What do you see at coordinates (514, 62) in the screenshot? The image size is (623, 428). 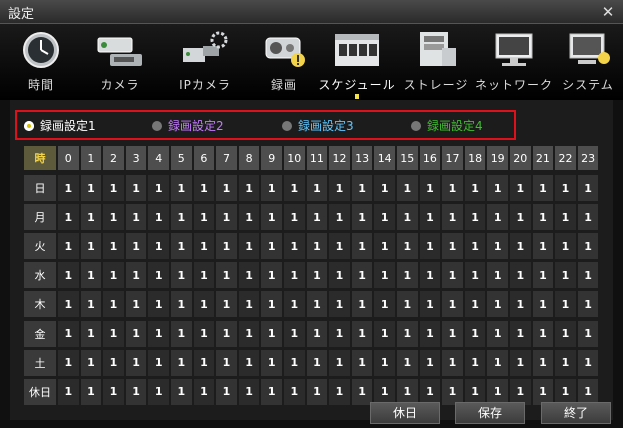 I see `nav-network: ネットワーク` at bounding box center [514, 62].